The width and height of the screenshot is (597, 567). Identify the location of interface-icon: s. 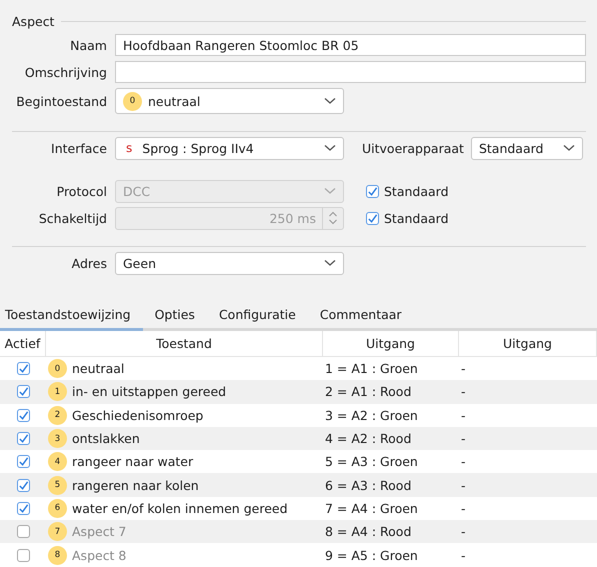
(129, 148).